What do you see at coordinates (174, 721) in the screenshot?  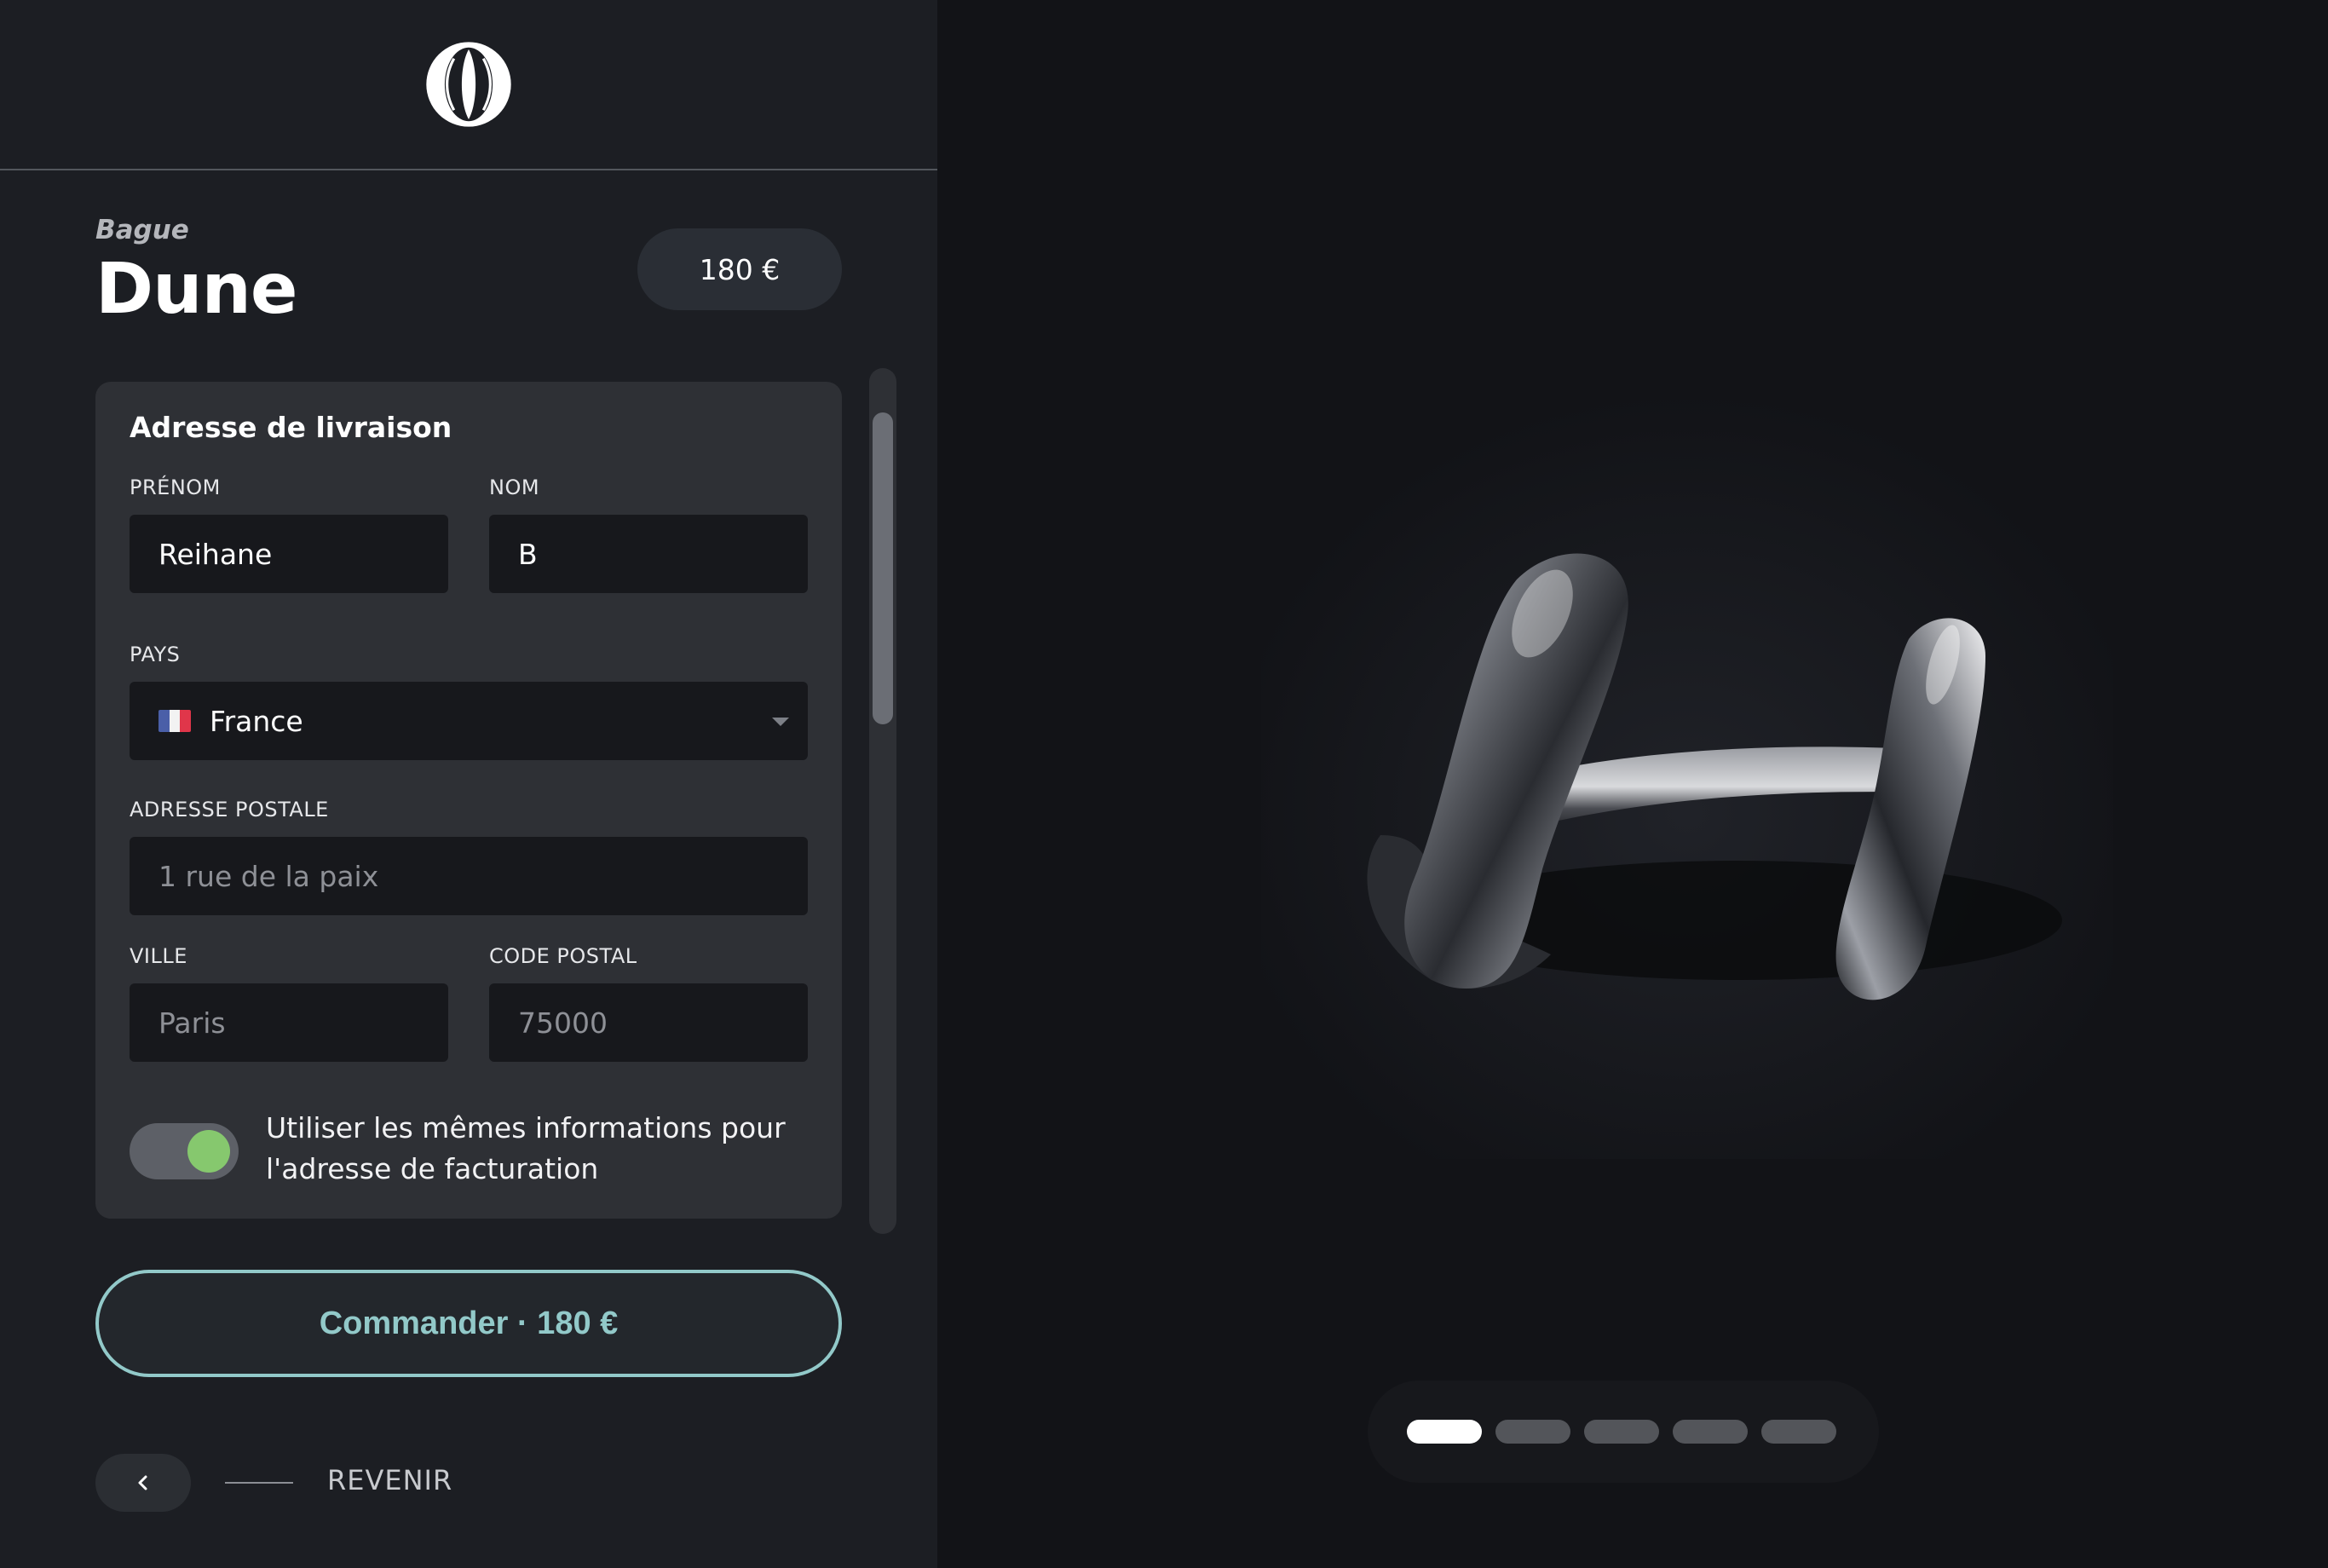 I see `france-flag-icon` at bounding box center [174, 721].